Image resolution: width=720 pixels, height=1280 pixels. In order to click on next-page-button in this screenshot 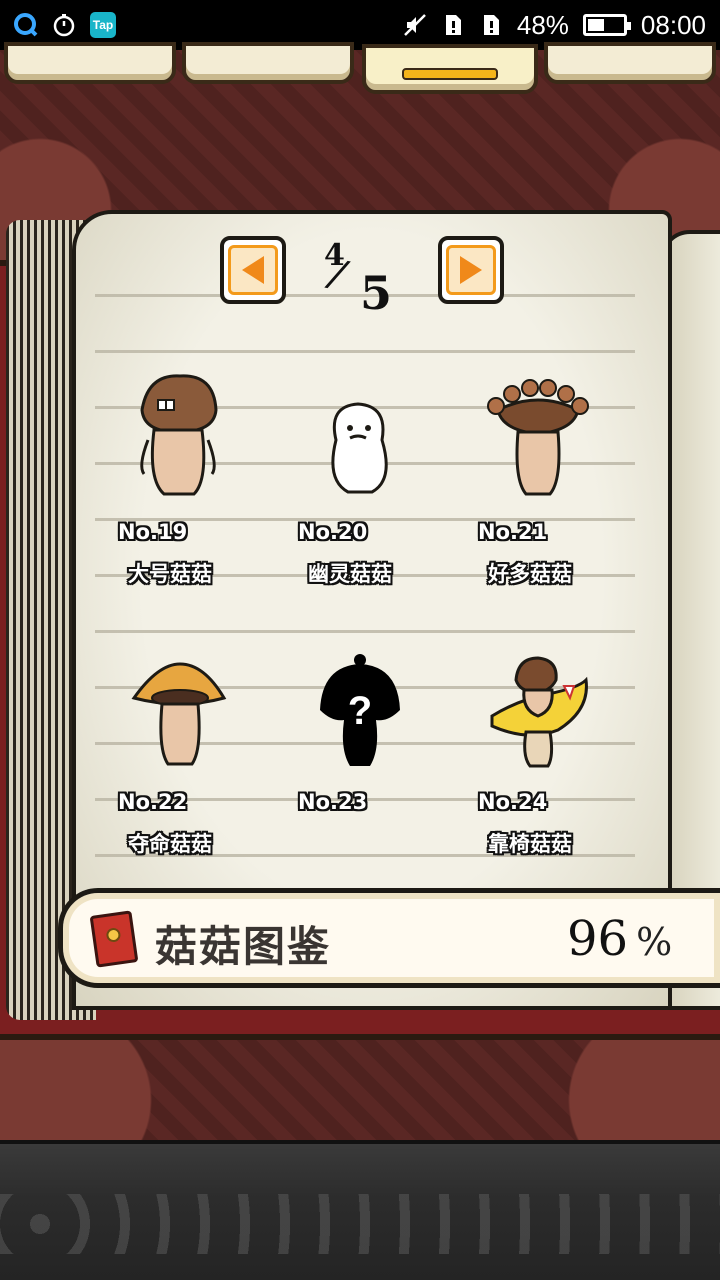, I will do `click(471, 270)`.